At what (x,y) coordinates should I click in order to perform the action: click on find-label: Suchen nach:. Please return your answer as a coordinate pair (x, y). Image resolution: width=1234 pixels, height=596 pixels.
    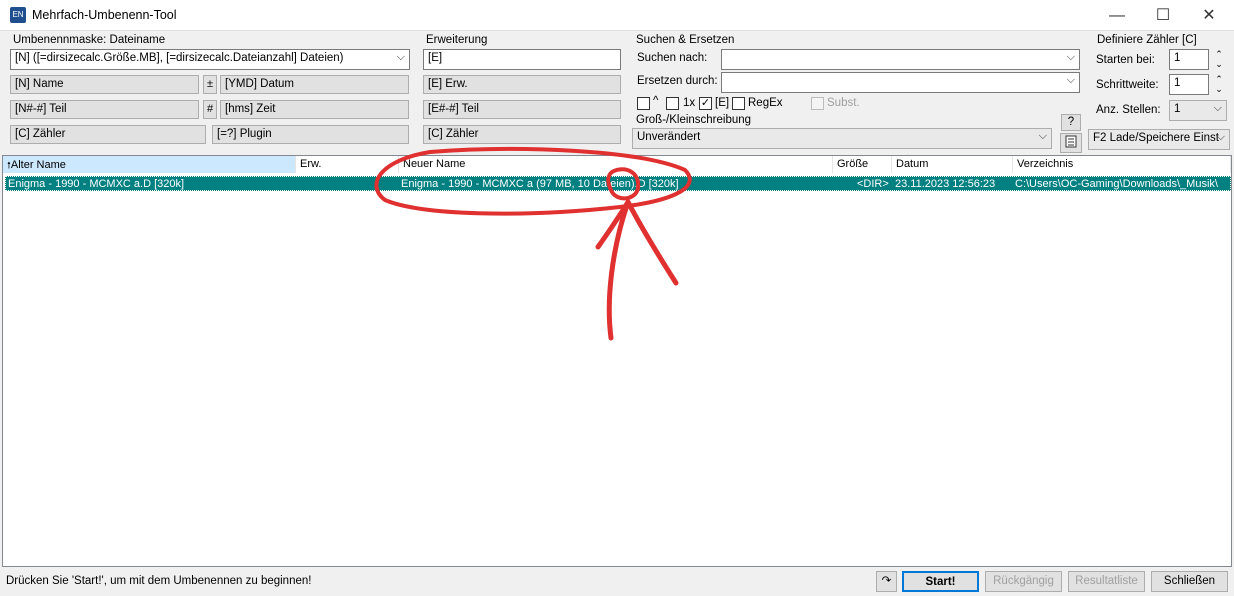
    Looking at the image, I should click on (672, 58).